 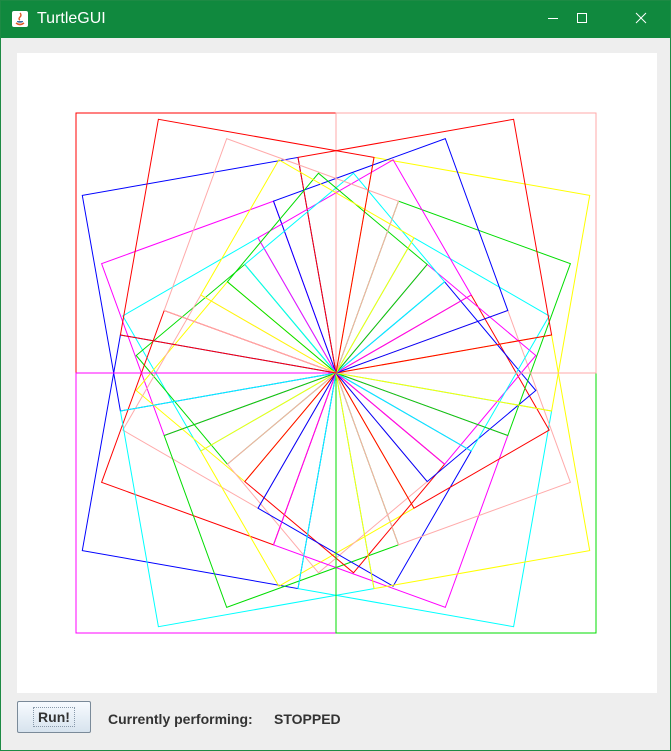 I want to click on window-title: TurtleGUI, so click(x=71, y=18).